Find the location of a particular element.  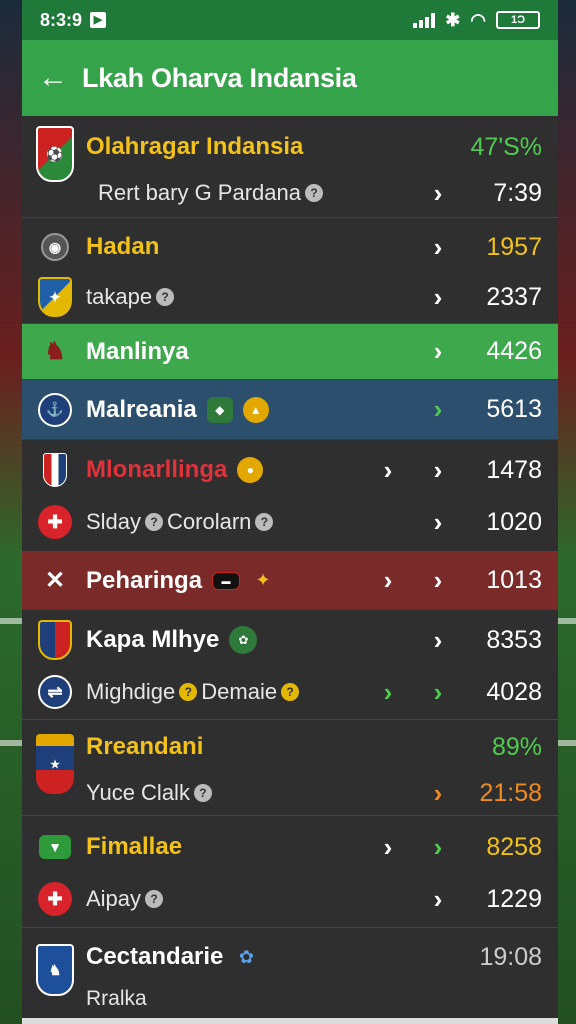

list-item: ★ Rreandani 89% Yuce Clalk ? › 21:58 is located at coordinates (290, 768).